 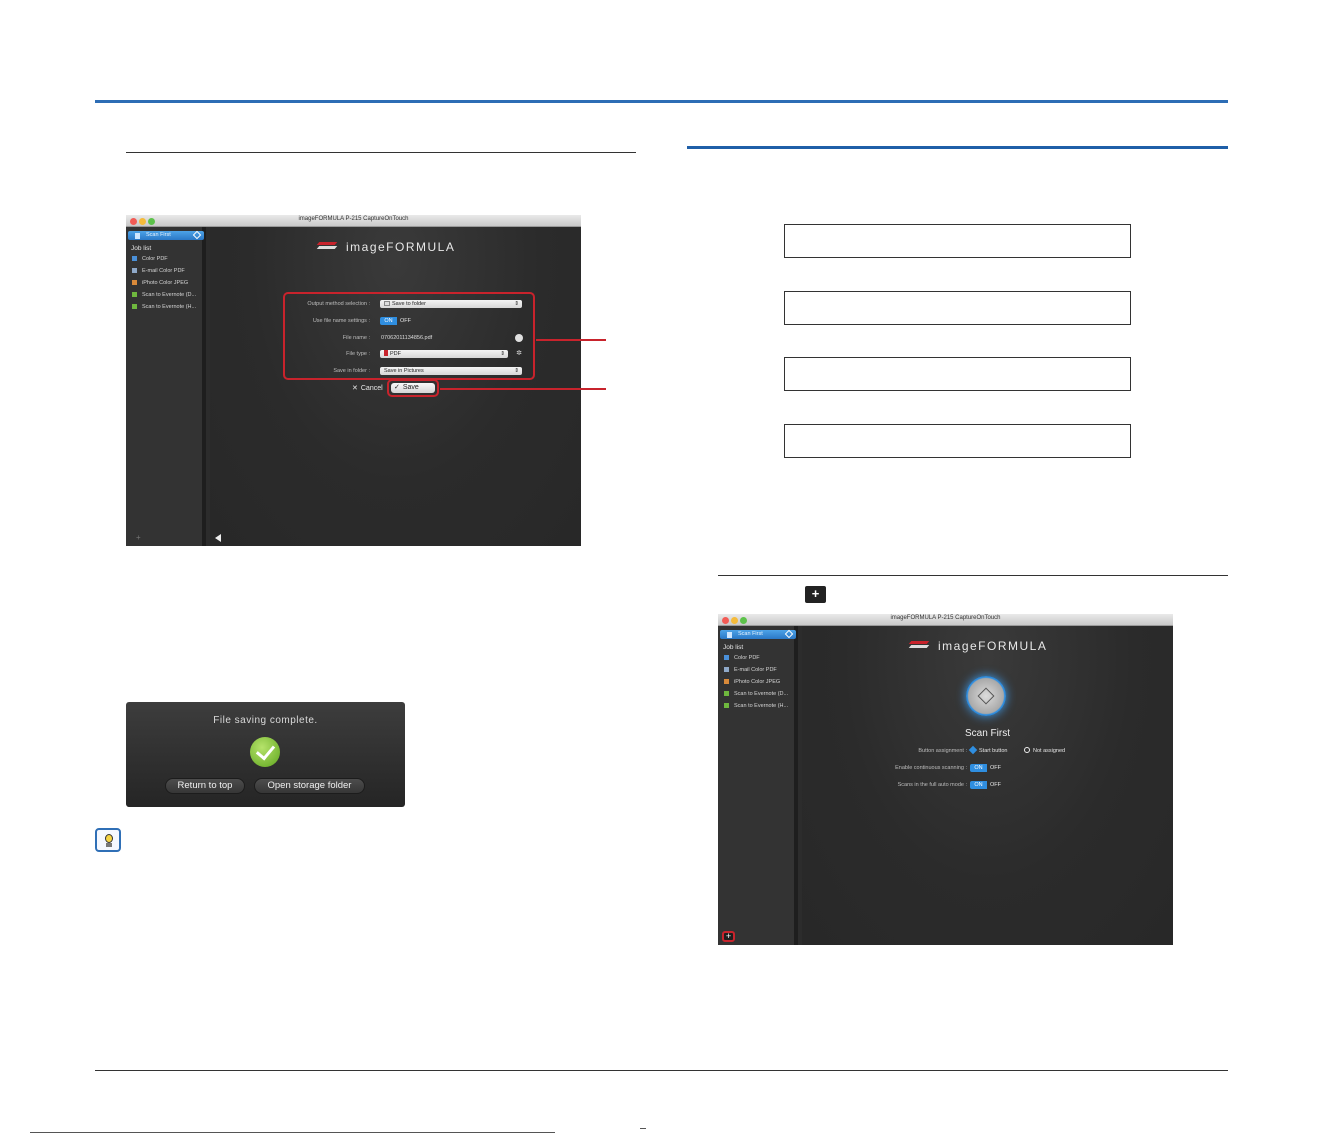 What do you see at coordinates (205, 786) in the screenshot?
I see `return-to-top-button: Return to top` at bounding box center [205, 786].